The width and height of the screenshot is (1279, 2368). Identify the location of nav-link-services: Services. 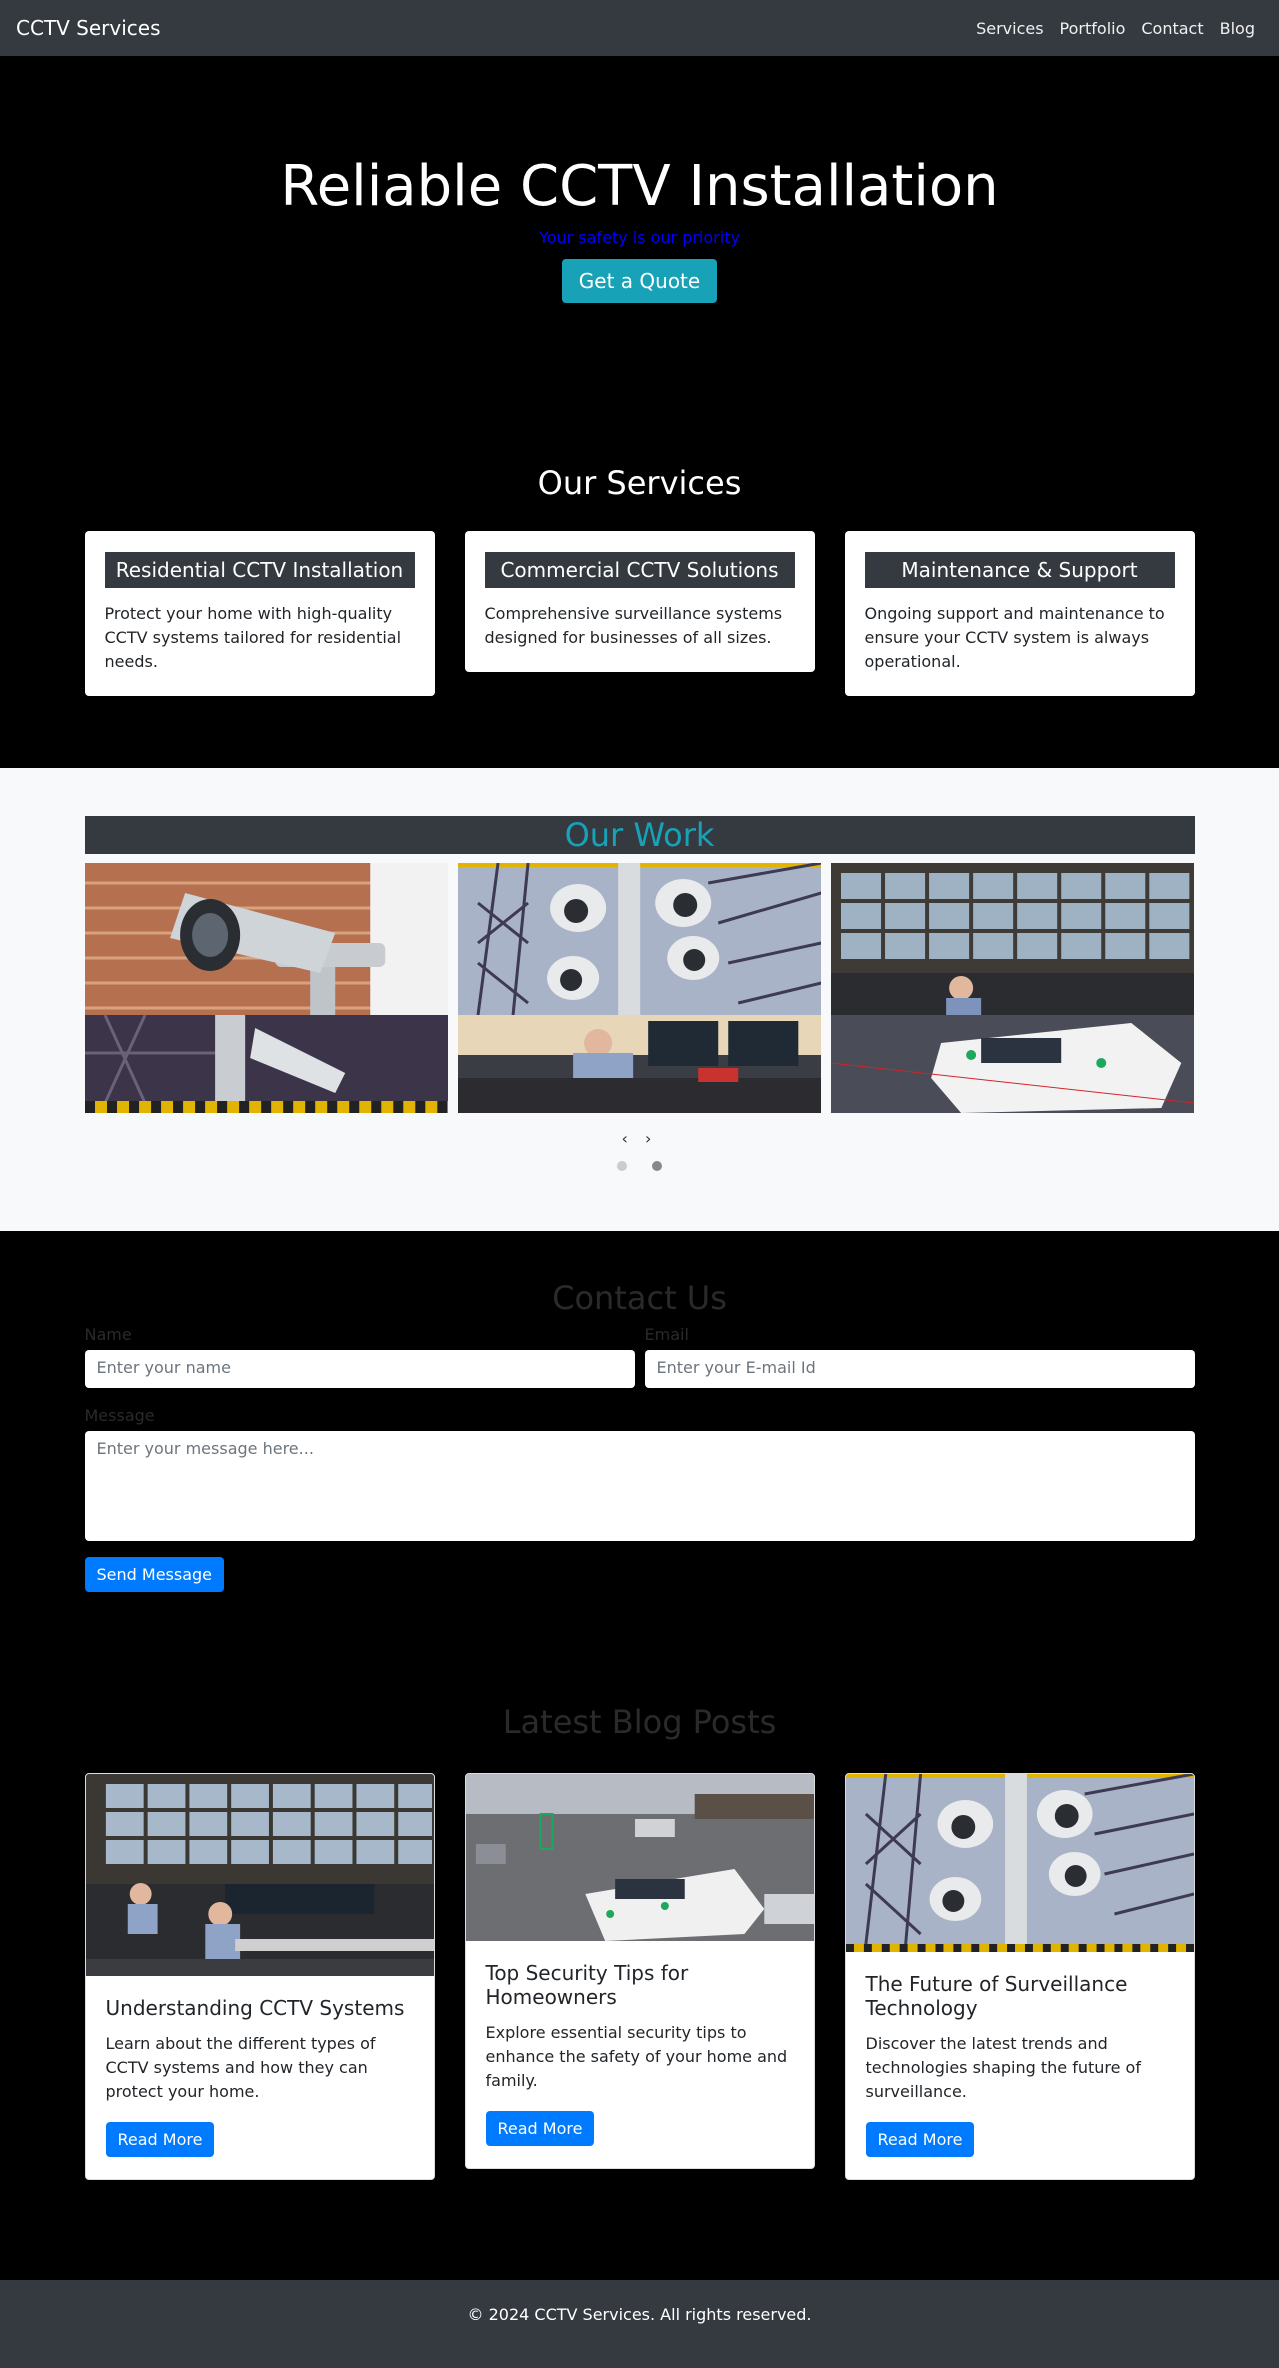
(1009, 28).